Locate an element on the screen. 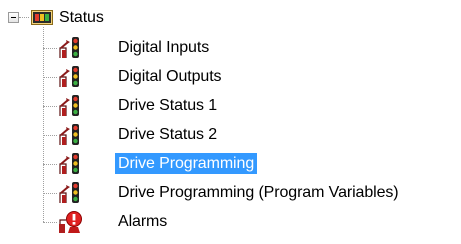 This screenshot has width=461, height=244. tree-item-label: Digital Inputs is located at coordinates (164, 47).